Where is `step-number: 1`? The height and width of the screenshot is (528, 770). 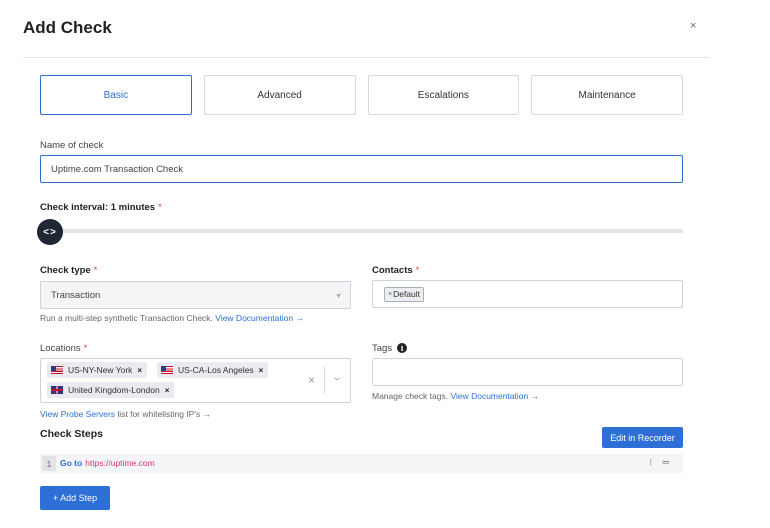
step-number: 1 is located at coordinates (49, 463).